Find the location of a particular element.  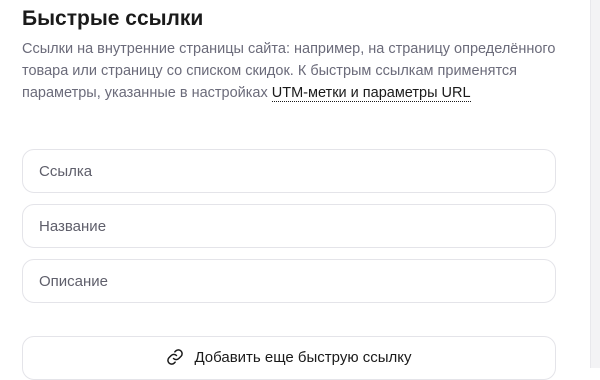

section-title: Быстрые ссылки is located at coordinates (113, 18).